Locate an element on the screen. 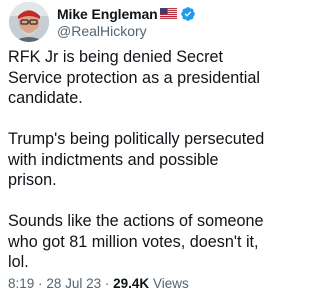 The height and width of the screenshot is (300, 320). author-names: Mike Engleman @RealHickory is located at coordinates (126, 22).